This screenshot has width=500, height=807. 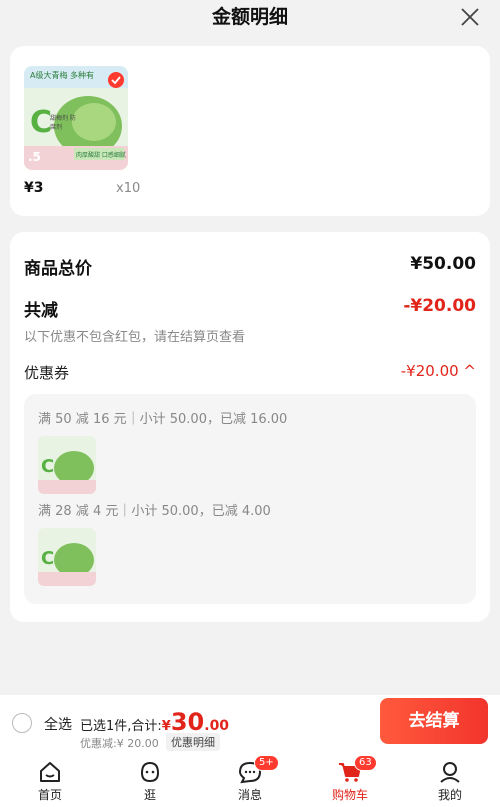 I want to click on home-icon, so click(x=50, y=772).